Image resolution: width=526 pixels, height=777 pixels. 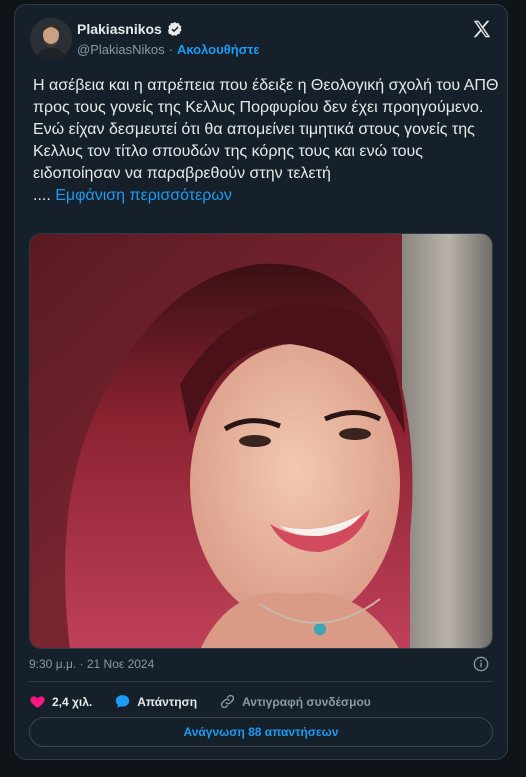 I want to click on link-icon, so click(x=227, y=701).